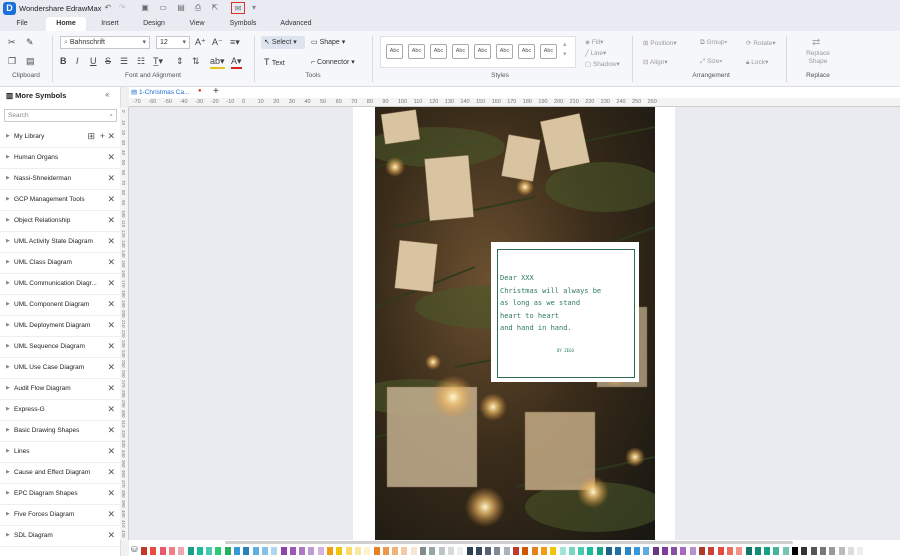 This screenshot has width=900, height=556. Describe the element at coordinates (197, 24) in the screenshot. I see `tab-view: View` at that location.